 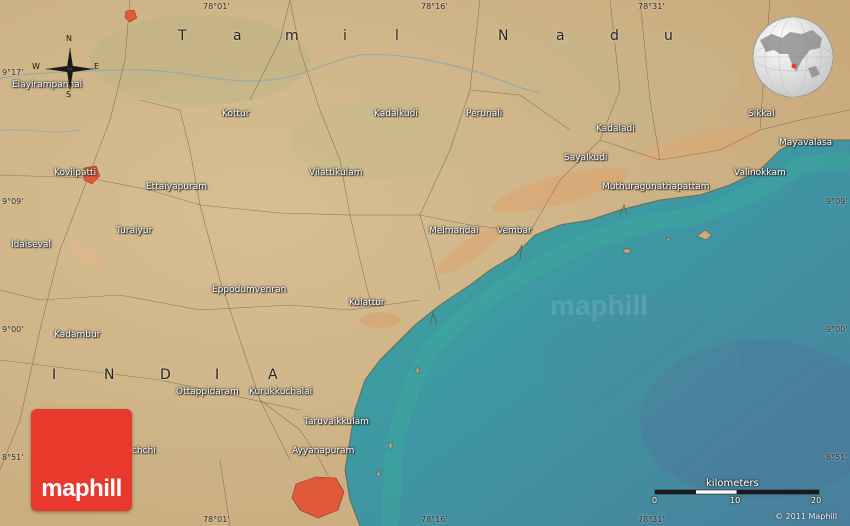 What do you see at coordinates (737, 493) in the screenshot?
I see `scale-bar: kilometers 0 10 20` at bounding box center [737, 493].